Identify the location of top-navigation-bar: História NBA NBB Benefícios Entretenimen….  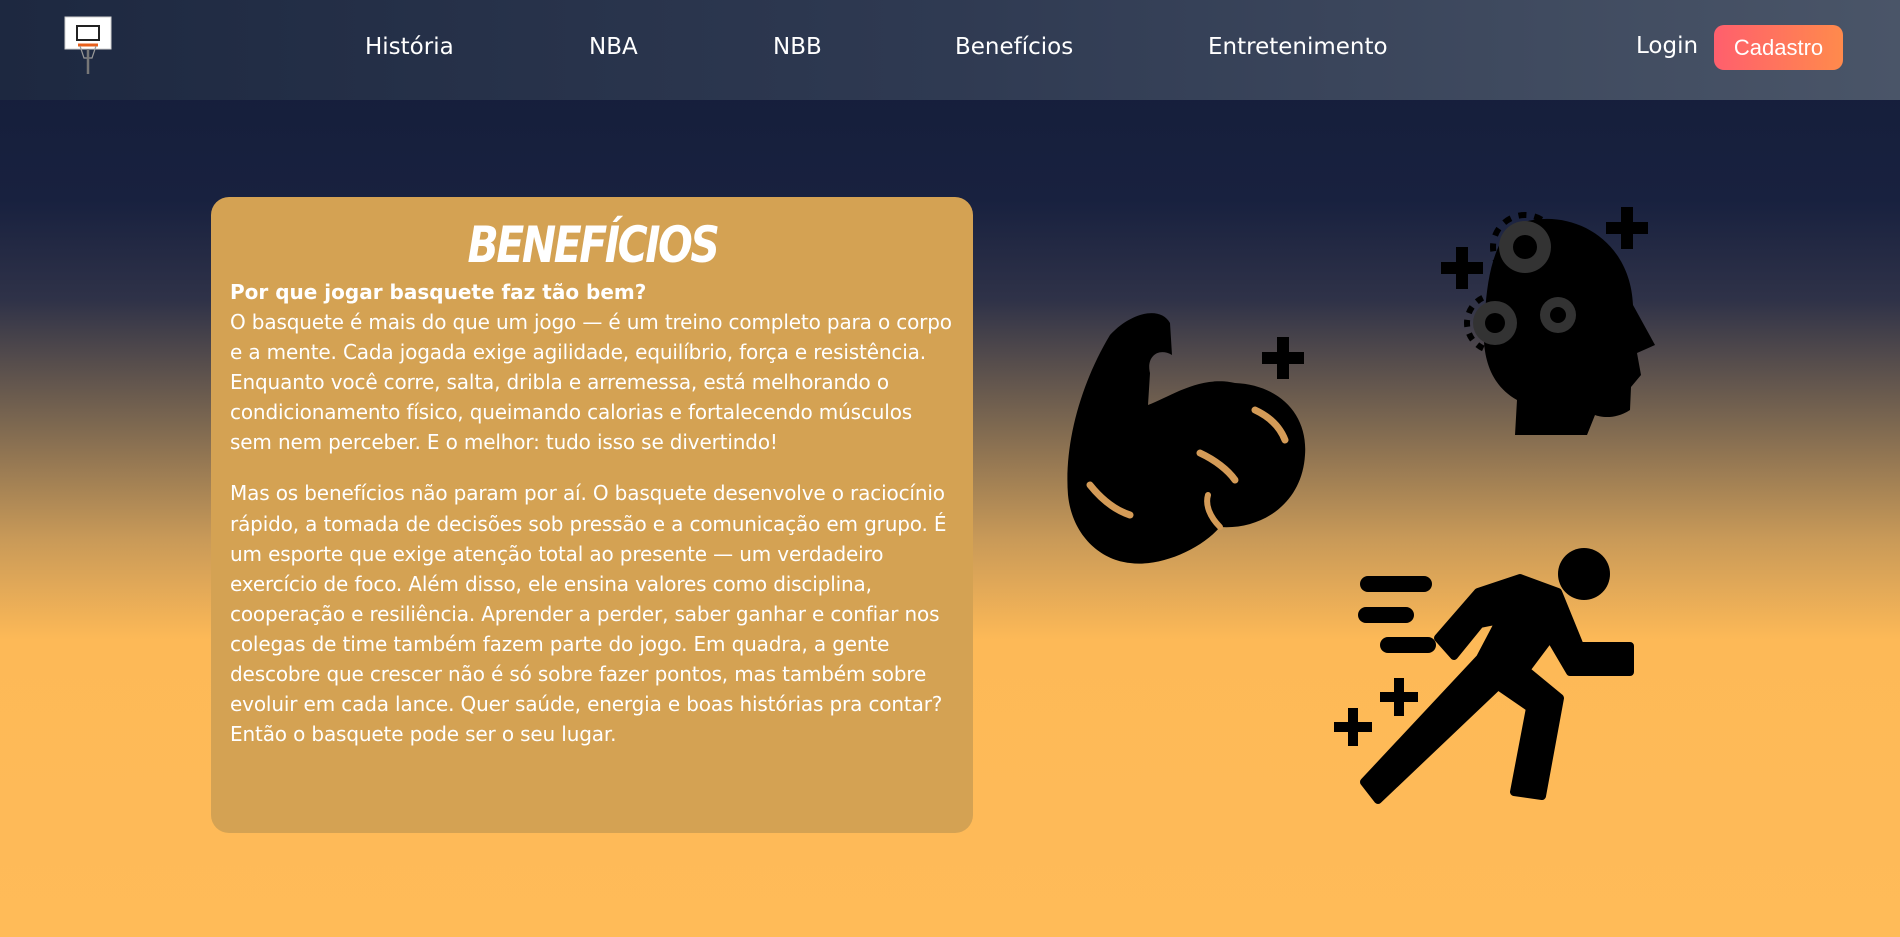
(950, 50).